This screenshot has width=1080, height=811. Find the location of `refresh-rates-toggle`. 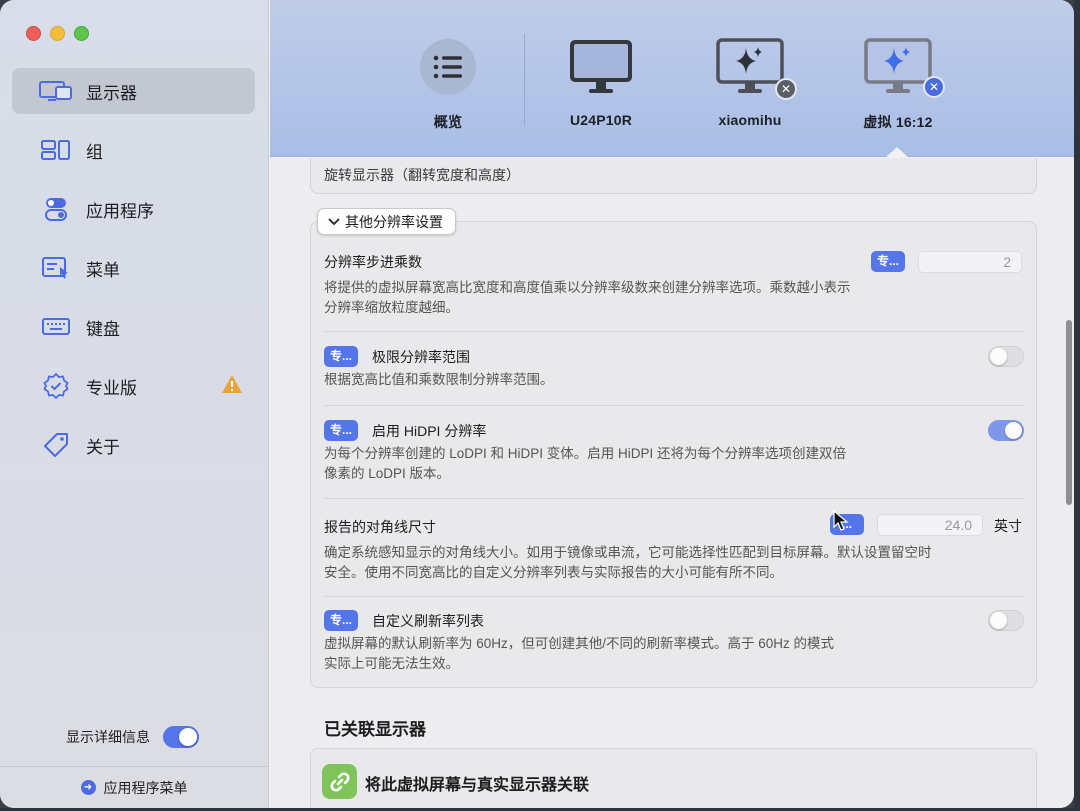

refresh-rates-toggle is located at coordinates (1006, 620).